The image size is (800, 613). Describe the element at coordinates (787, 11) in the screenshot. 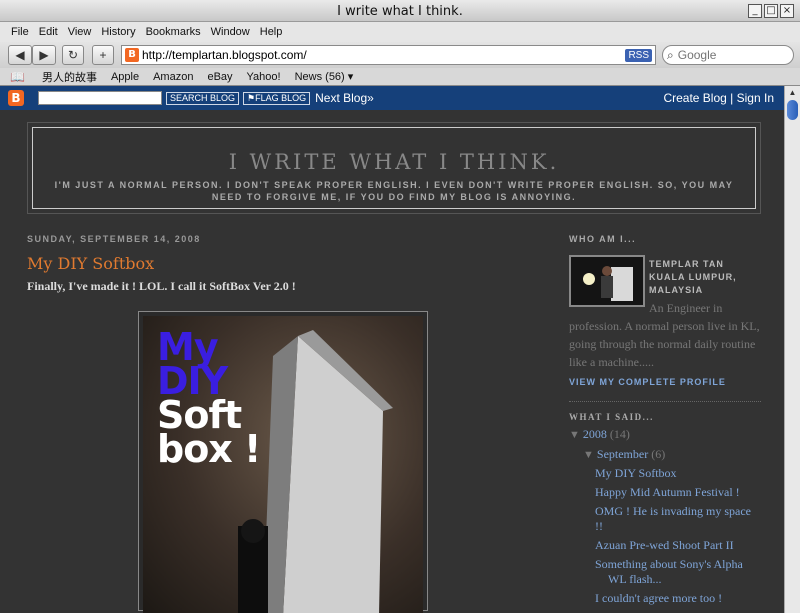

I see `close-button: ×` at that location.